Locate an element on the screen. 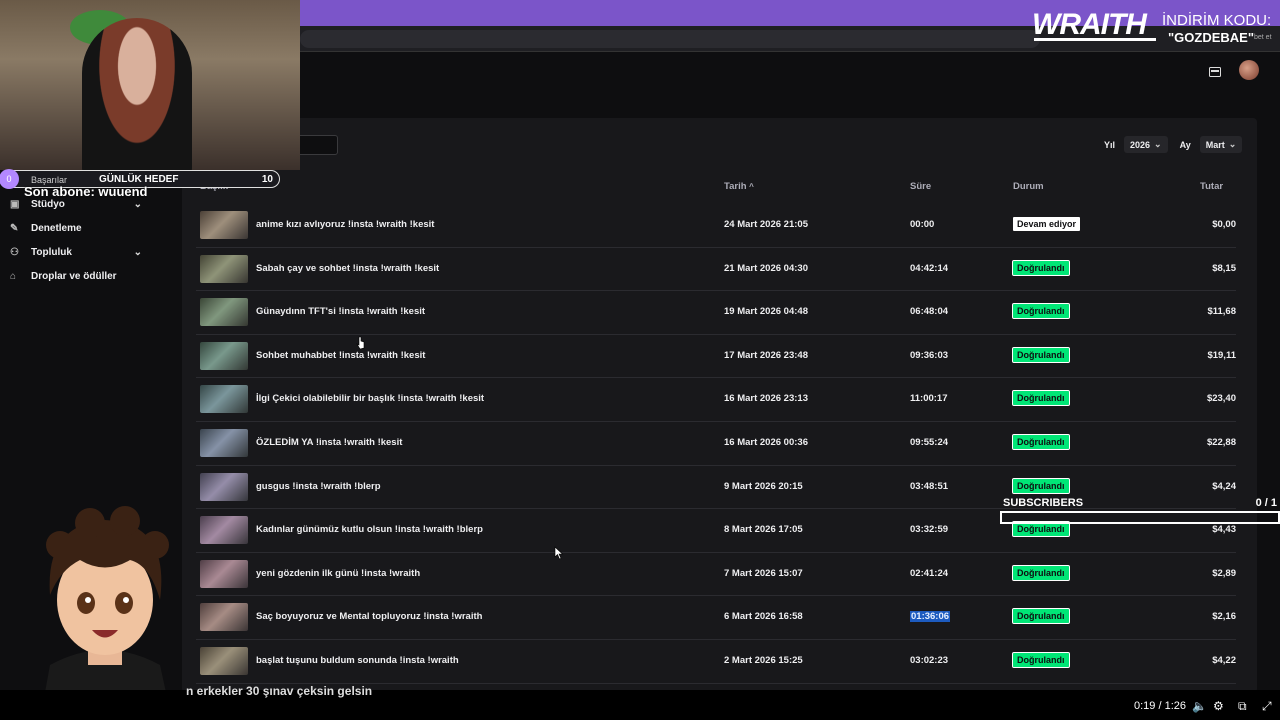 This screenshot has height=720, width=1280. stream-amount: $11,68 is located at coordinates (1221, 312).